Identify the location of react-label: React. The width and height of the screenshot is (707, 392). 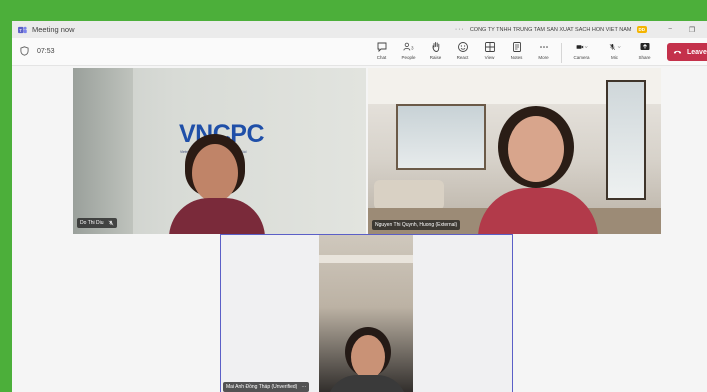
(462, 57).